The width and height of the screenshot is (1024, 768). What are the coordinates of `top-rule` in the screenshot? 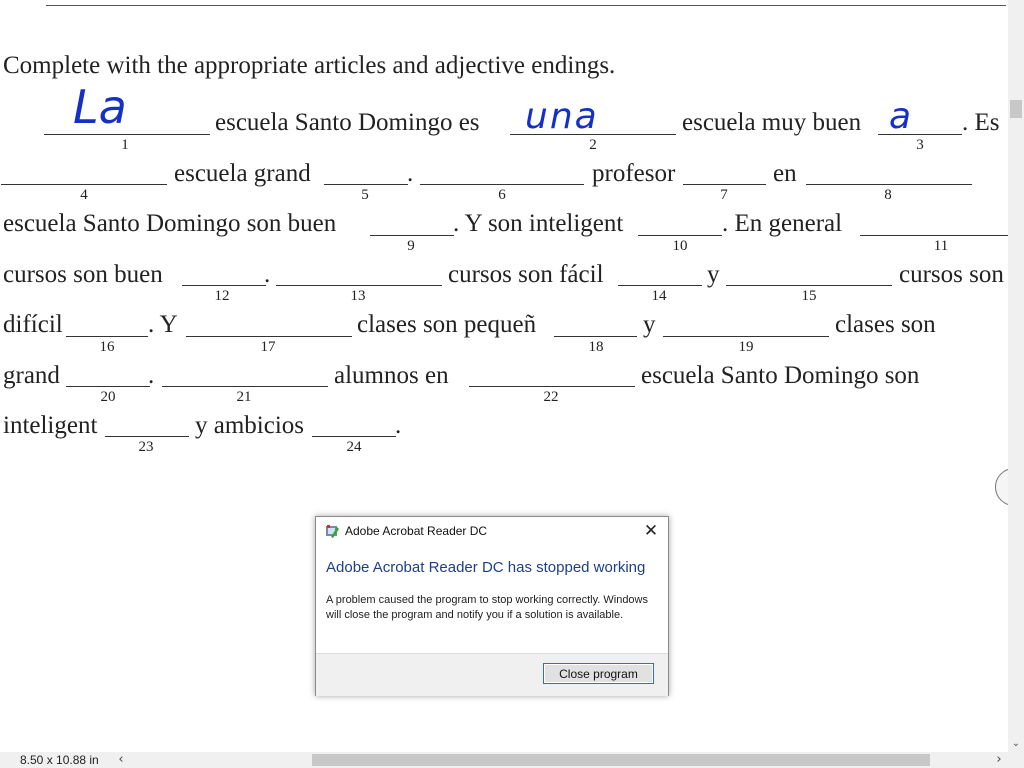 It's located at (526, 5).